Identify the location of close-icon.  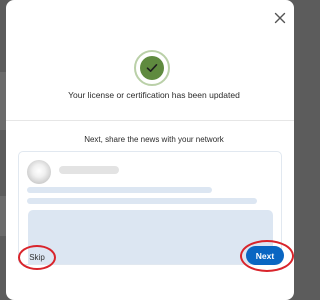
(280, 18).